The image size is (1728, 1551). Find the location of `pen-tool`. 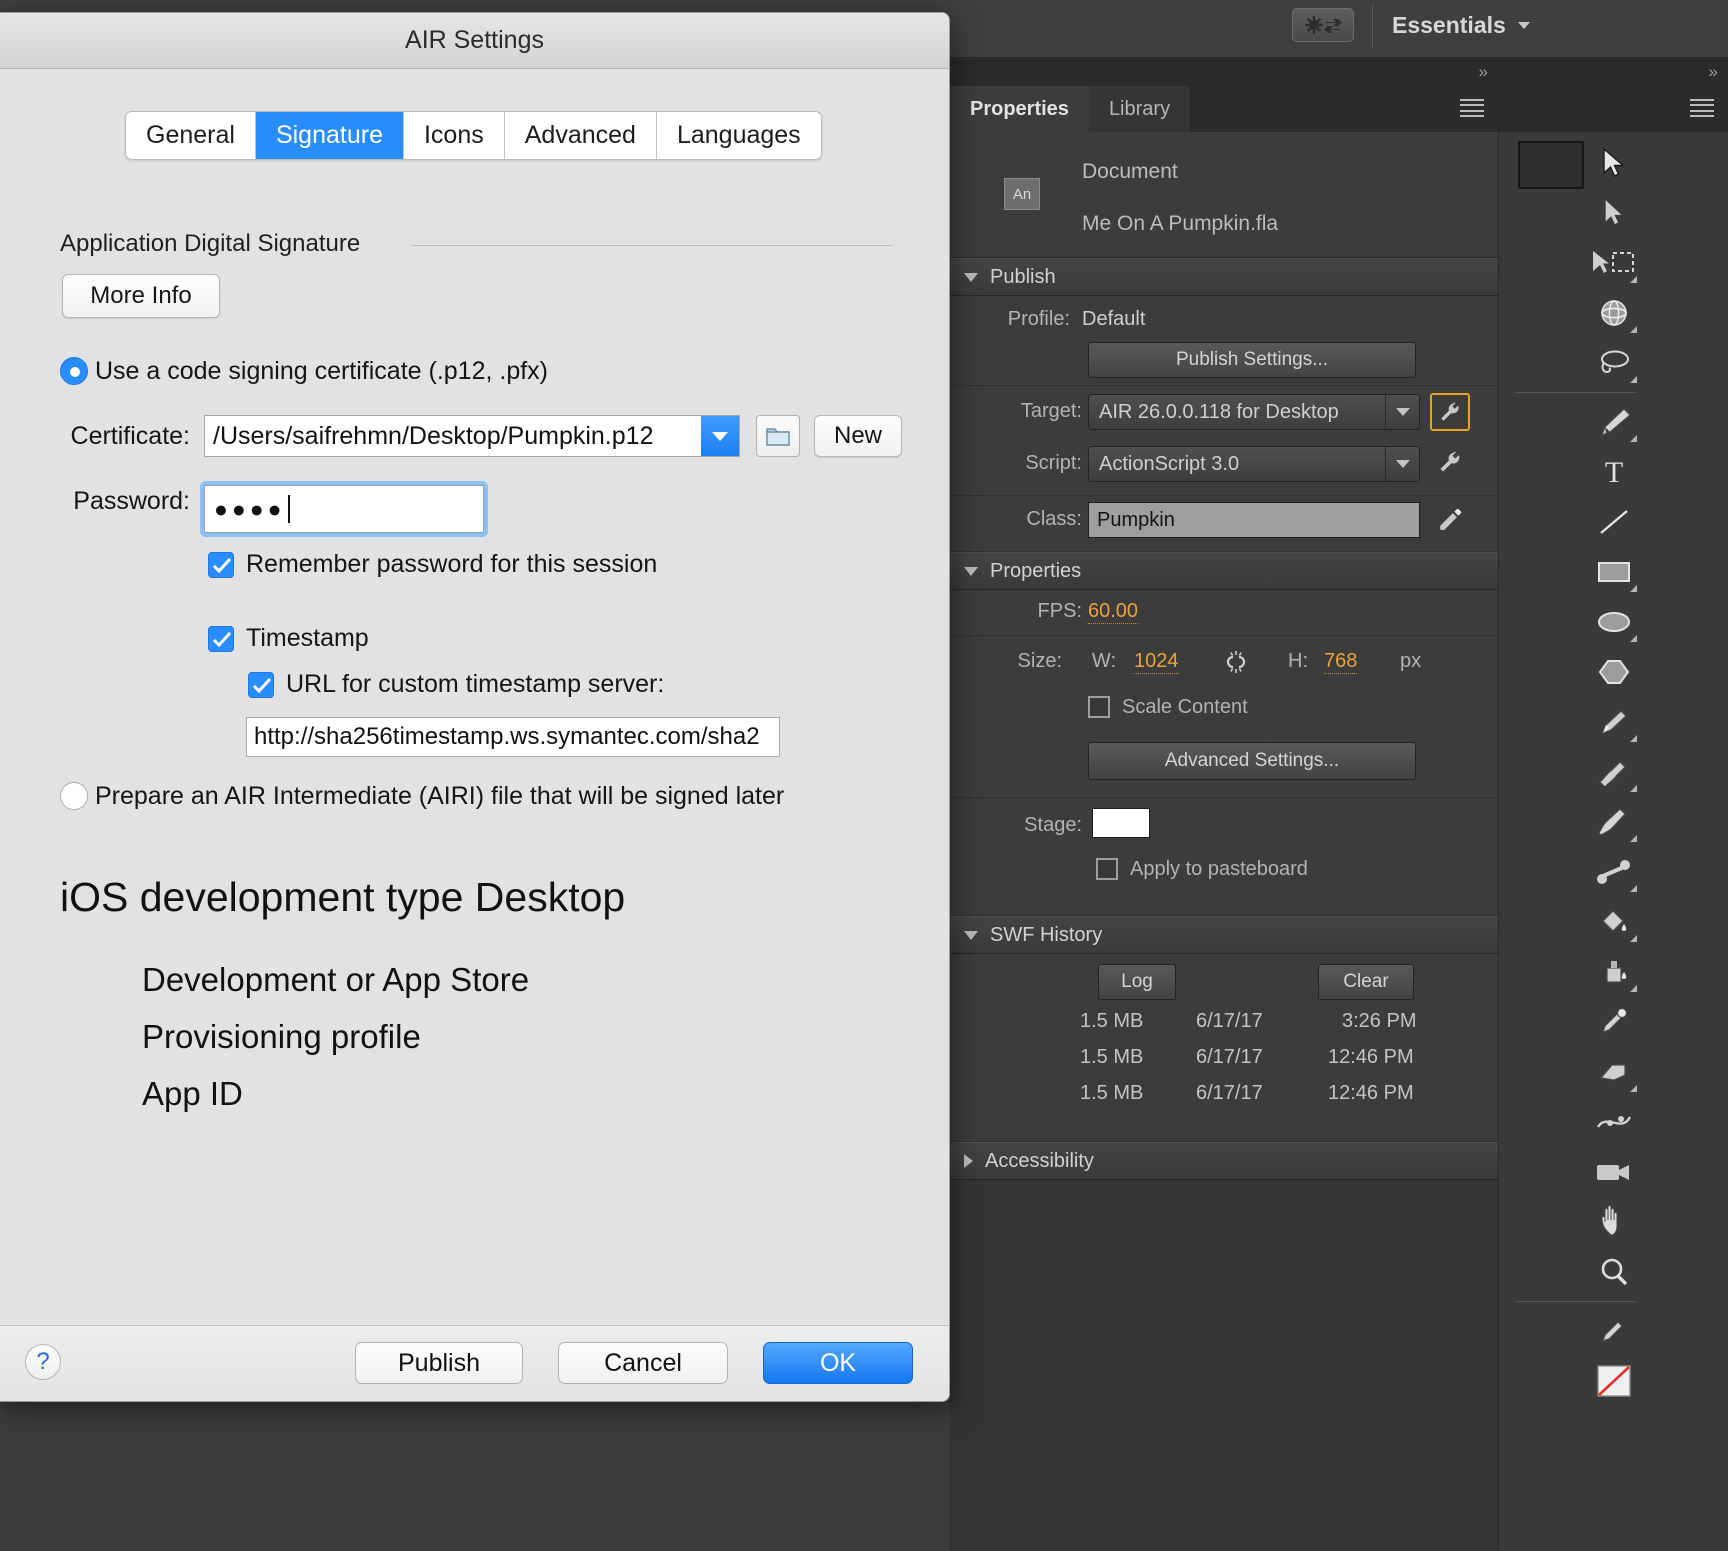

pen-tool is located at coordinates (1613, 422).